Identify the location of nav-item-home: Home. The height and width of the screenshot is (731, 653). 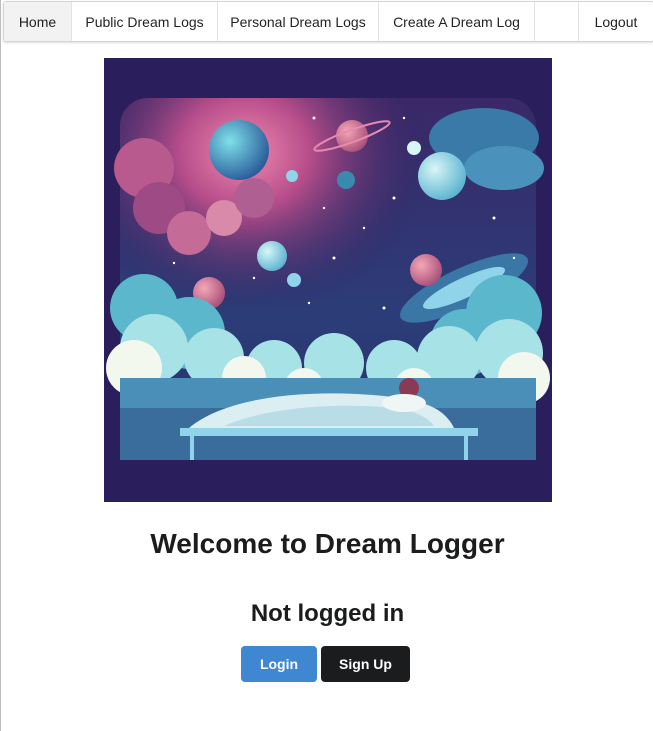
(38, 21).